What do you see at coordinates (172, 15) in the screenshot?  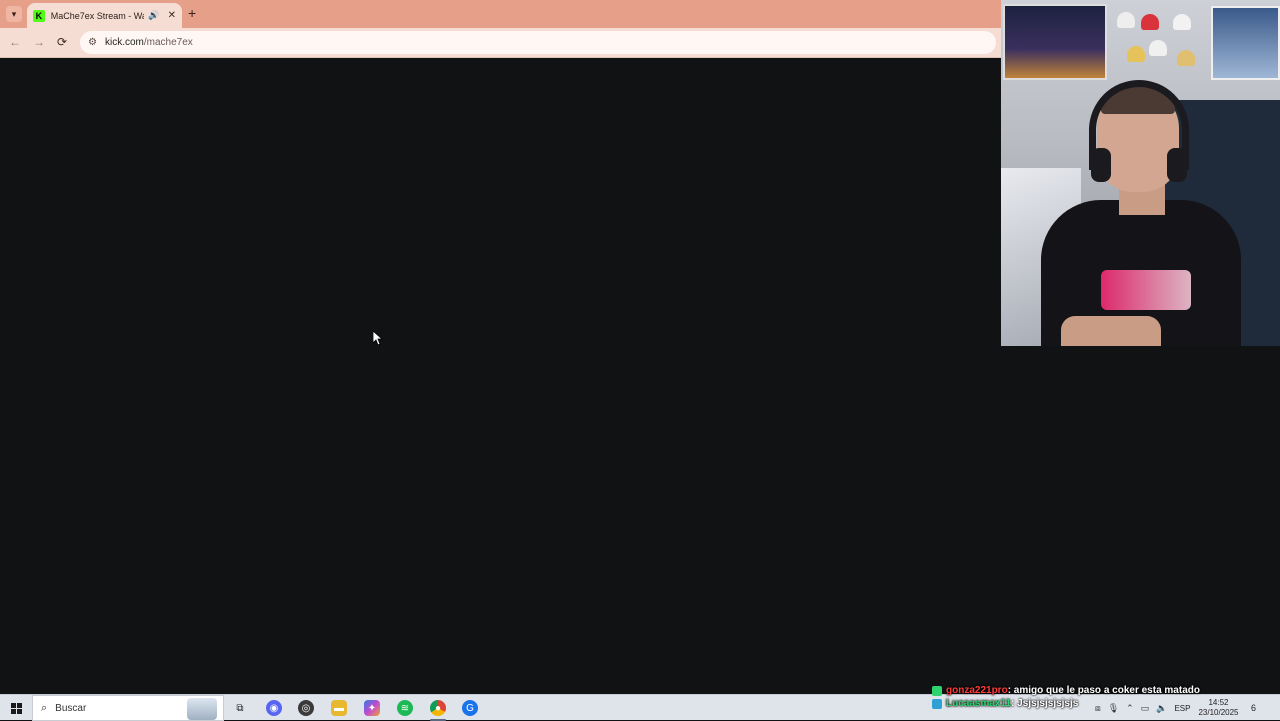 I see `tab-close-button: ✕` at bounding box center [172, 15].